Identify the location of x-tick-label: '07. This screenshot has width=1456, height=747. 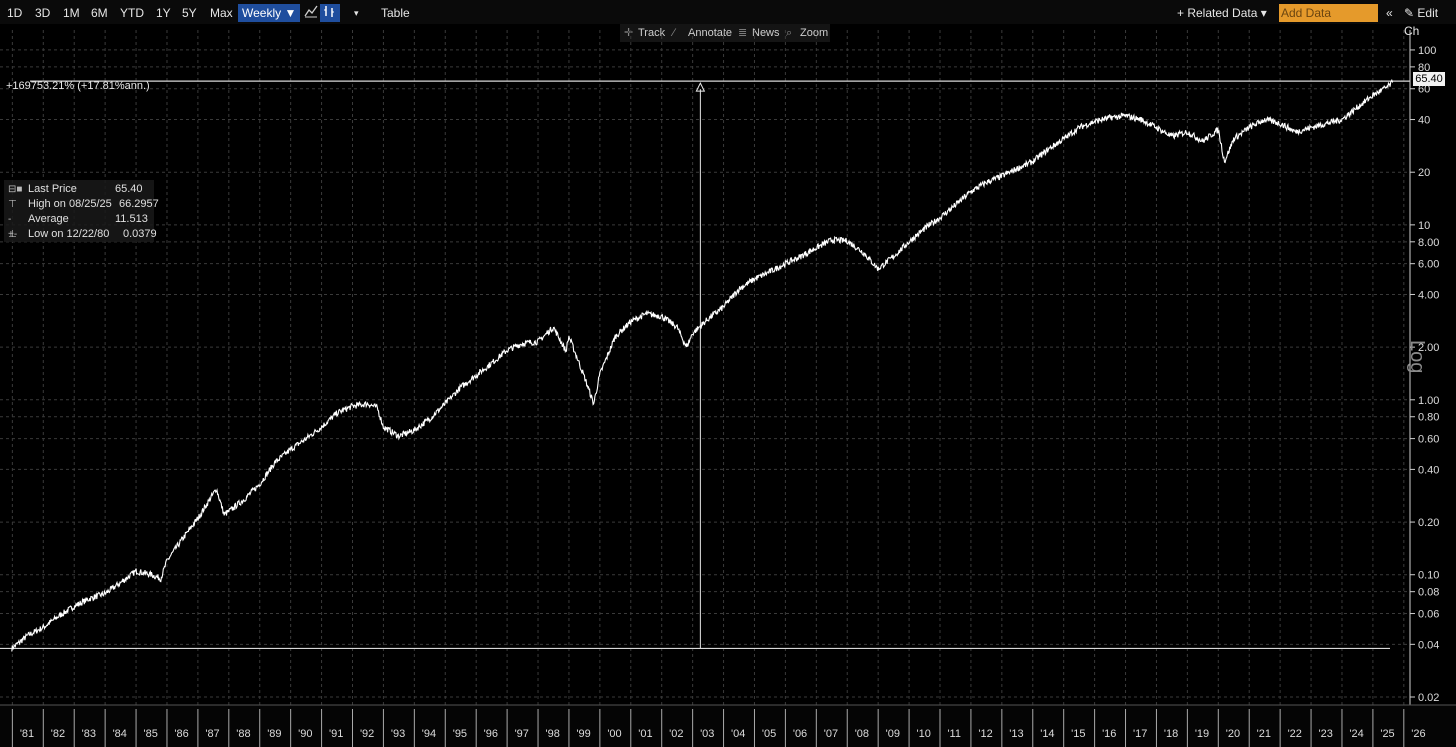
(831, 734).